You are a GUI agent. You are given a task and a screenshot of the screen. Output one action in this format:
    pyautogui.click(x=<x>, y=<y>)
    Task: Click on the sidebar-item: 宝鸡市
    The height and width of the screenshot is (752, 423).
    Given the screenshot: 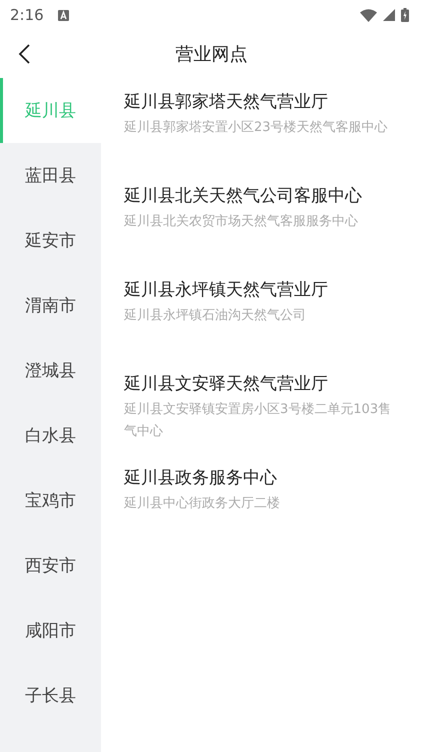 What is the action you would take?
    pyautogui.click(x=50, y=500)
    